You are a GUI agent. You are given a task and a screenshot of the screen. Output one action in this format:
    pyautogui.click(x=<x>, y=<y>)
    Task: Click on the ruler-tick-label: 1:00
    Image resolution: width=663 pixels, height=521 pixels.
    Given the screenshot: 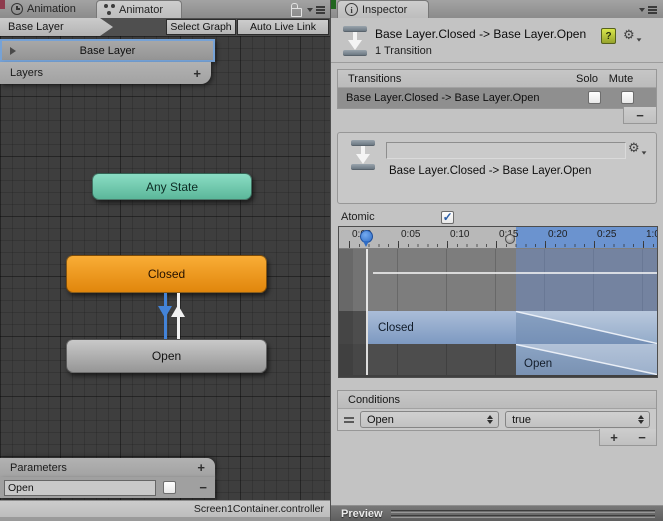 What is the action you would take?
    pyautogui.click(x=651, y=234)
    